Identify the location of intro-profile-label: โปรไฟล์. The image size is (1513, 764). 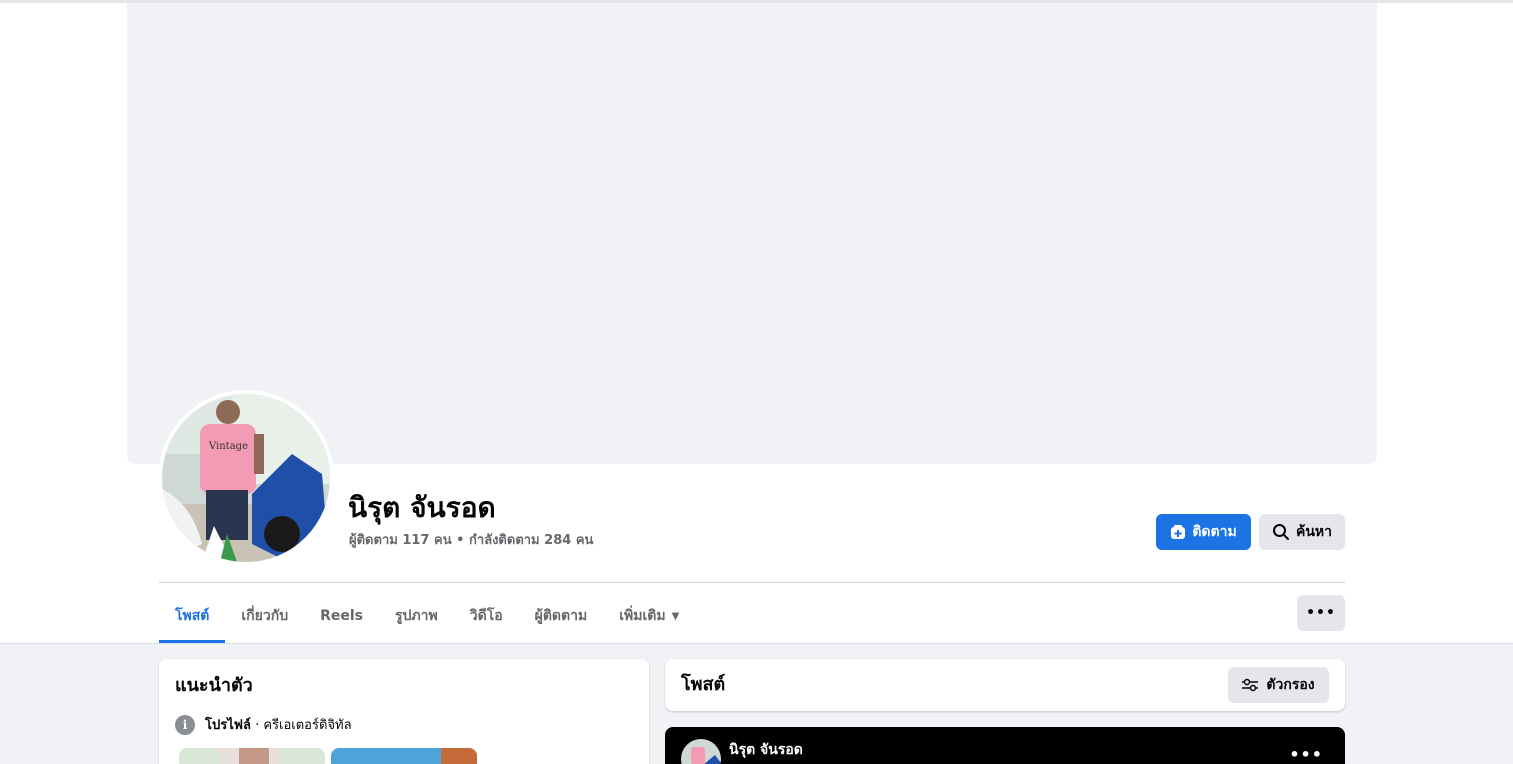
(228, 725).